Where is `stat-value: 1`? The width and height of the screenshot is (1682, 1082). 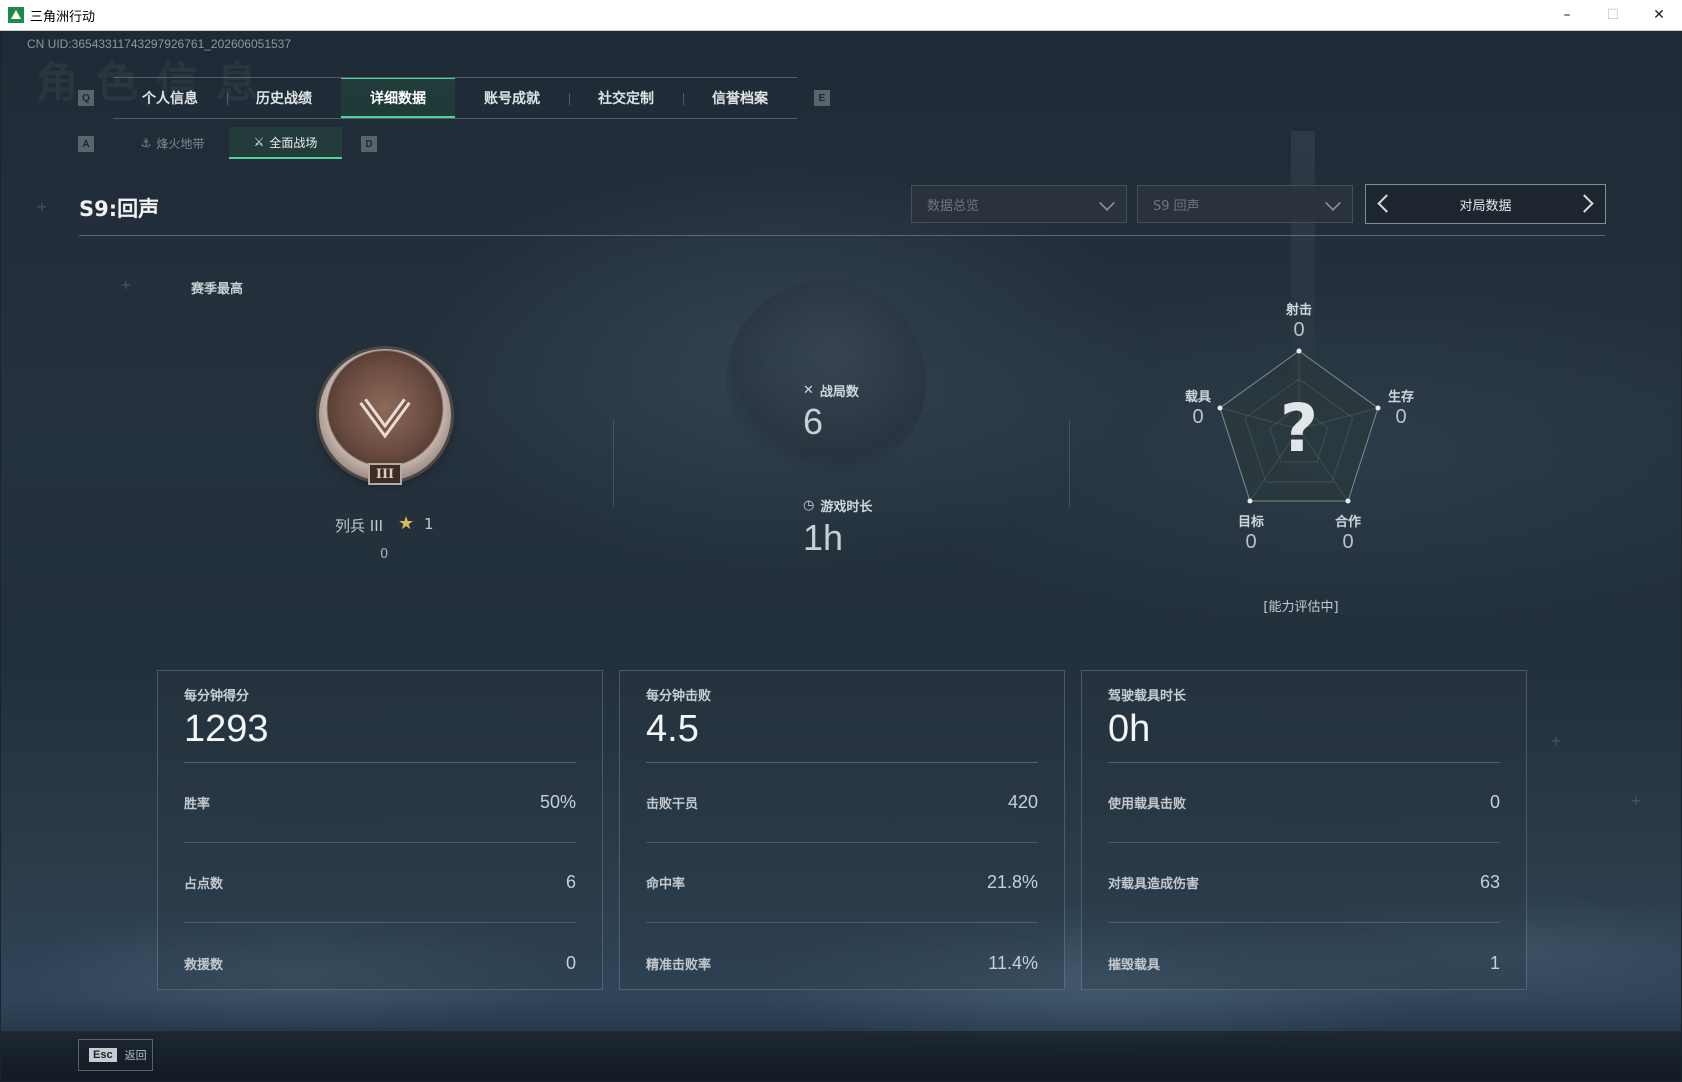
stat-value: 1 is located at coordinates (1494, 962).